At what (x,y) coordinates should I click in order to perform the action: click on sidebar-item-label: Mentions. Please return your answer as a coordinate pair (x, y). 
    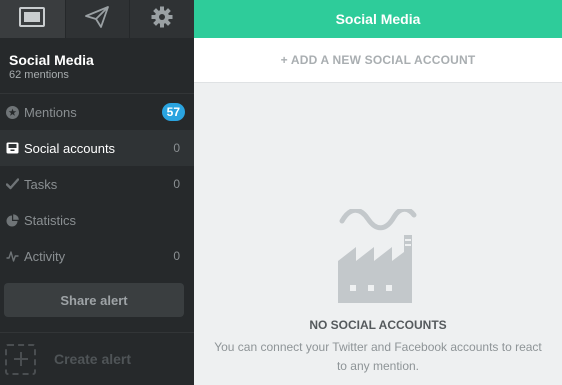
    Looking at the image, I should click on (50, 112).